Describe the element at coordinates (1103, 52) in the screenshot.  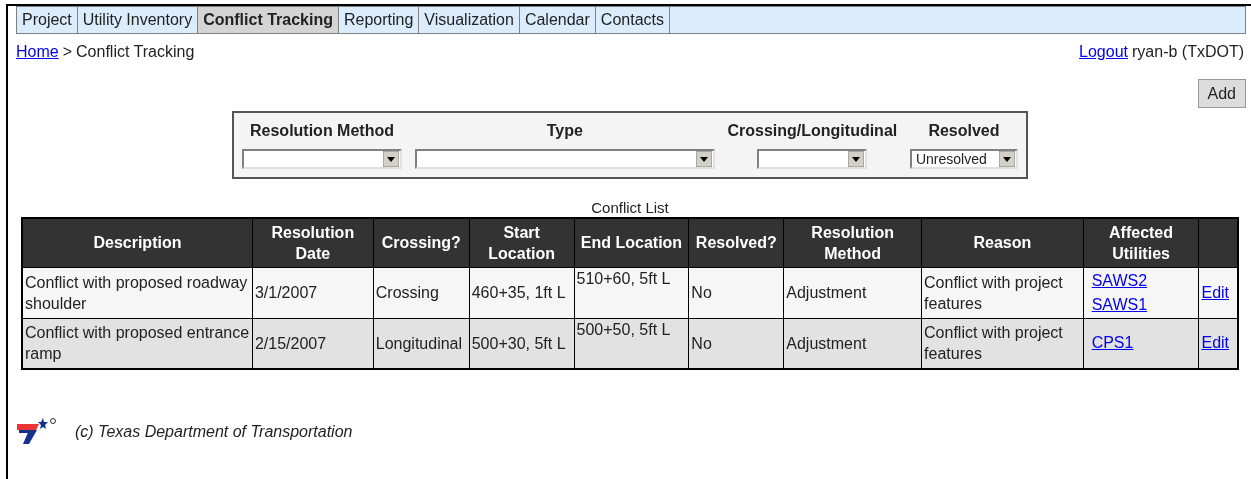
I see `logout-link: Logout` at that location.